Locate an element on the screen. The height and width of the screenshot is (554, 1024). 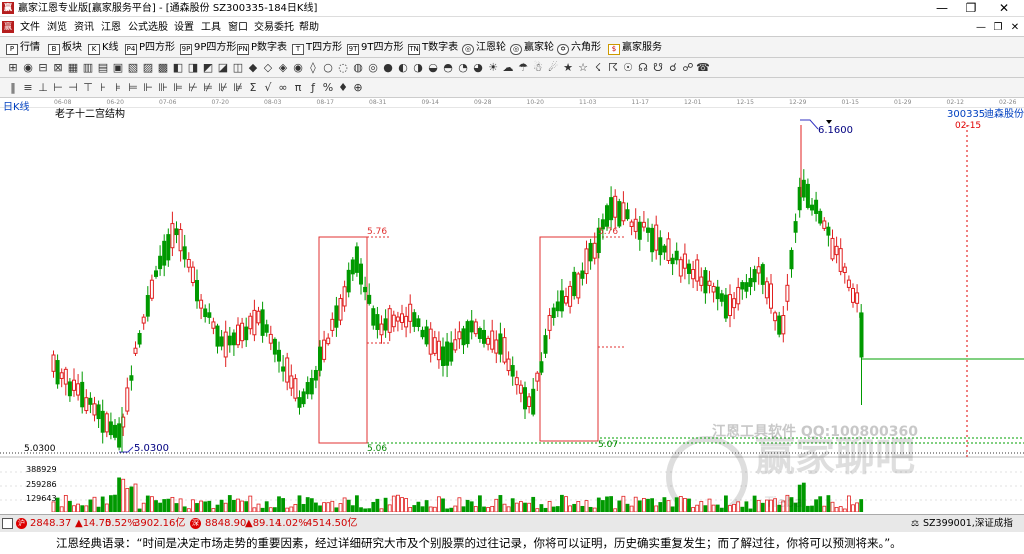
toolbar3-tool-17-icon: √ is located at coordinates (268, 88).